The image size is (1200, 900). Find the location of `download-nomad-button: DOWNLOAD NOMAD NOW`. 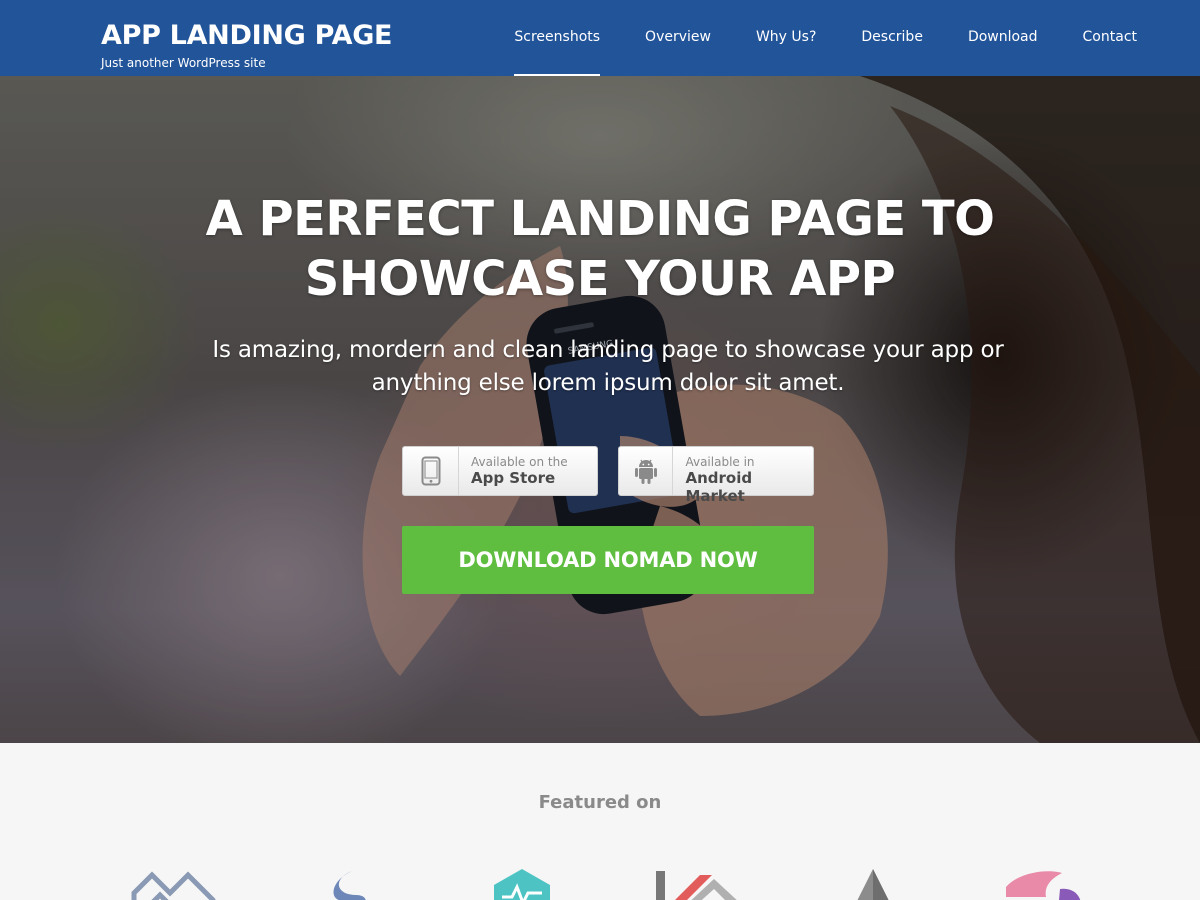

download-nomad-button: DOWNLOAD NOMAD NOW is located at coordinates (608, 560).